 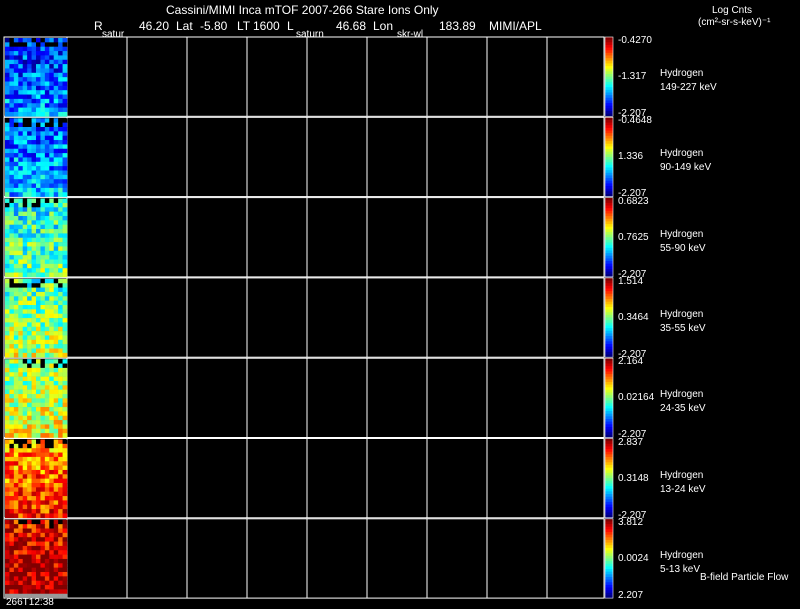 What do you see at coordinates (683, 328) in the screenshot?
I see `energy-label: 35-55 keV` at bounding box center [683, 328].